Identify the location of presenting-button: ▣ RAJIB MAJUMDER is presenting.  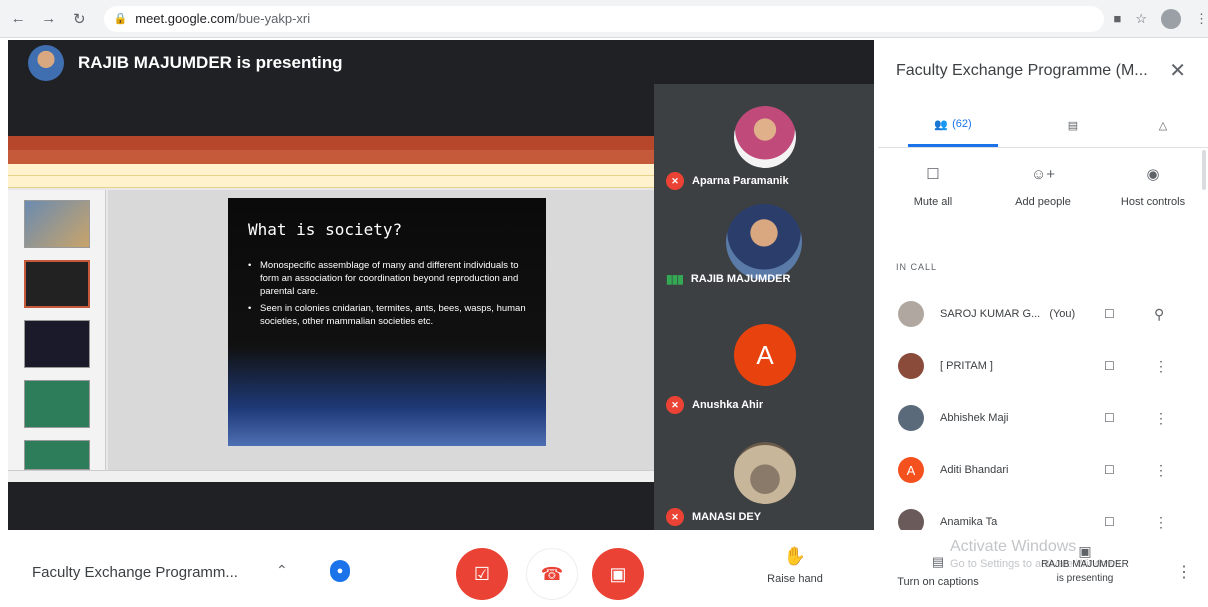
(1085, 565).